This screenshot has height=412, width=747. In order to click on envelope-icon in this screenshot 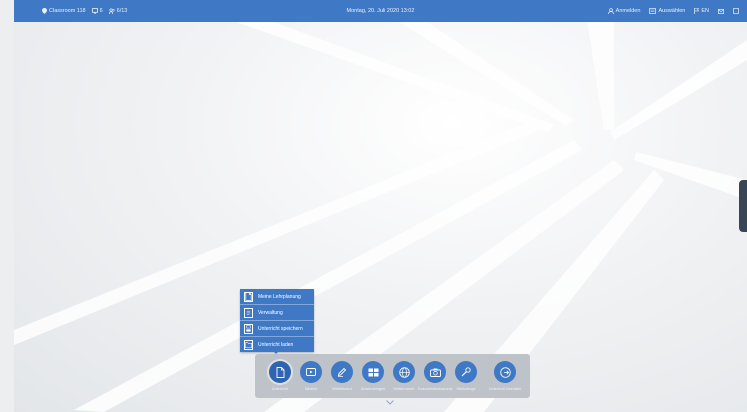, I will do `click(721, 11)`.